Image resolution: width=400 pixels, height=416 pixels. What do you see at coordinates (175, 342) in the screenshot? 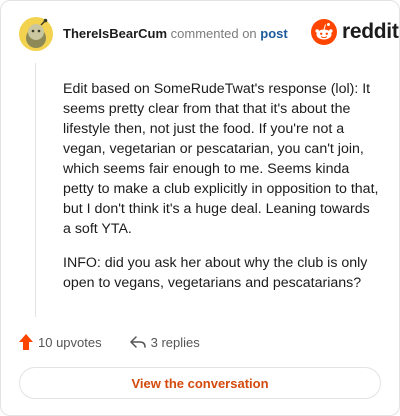
I see `replies-count: 3 replies` at bounding box center [175, 342].